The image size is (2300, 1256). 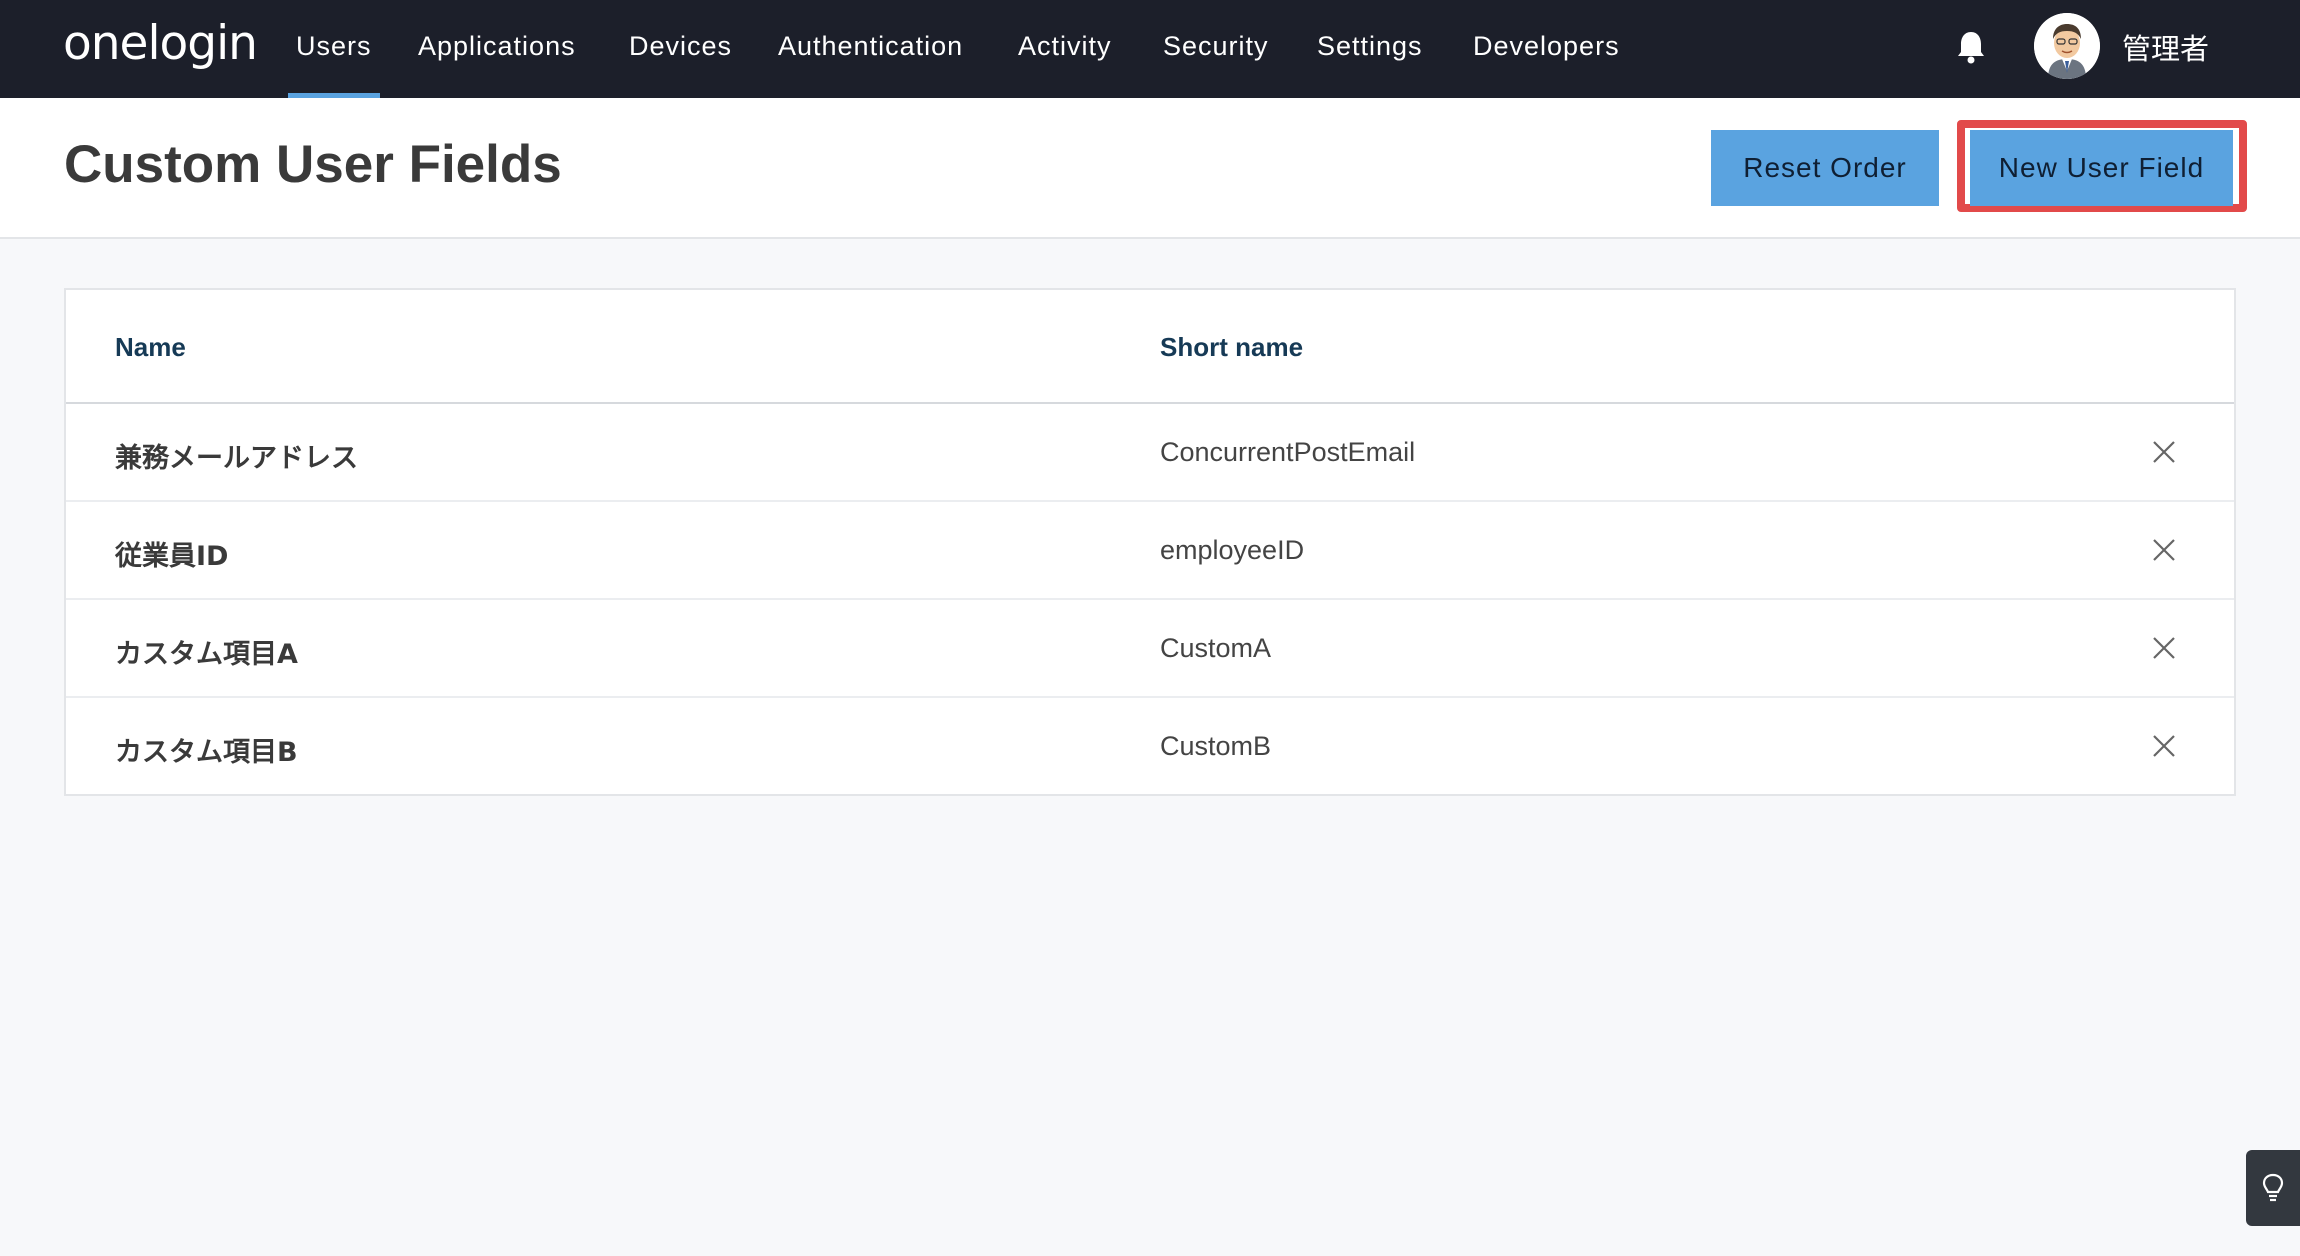 What do you see at coordinates (236, 455) in the screenshot?
I see `field-name: 兼務メールアドレス` at bounding box center [236, 455].